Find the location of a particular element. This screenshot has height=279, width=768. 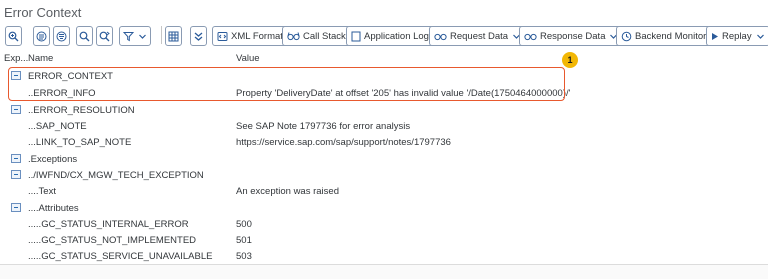

row-value: An exception was raised is located at coordinates (287, 191).